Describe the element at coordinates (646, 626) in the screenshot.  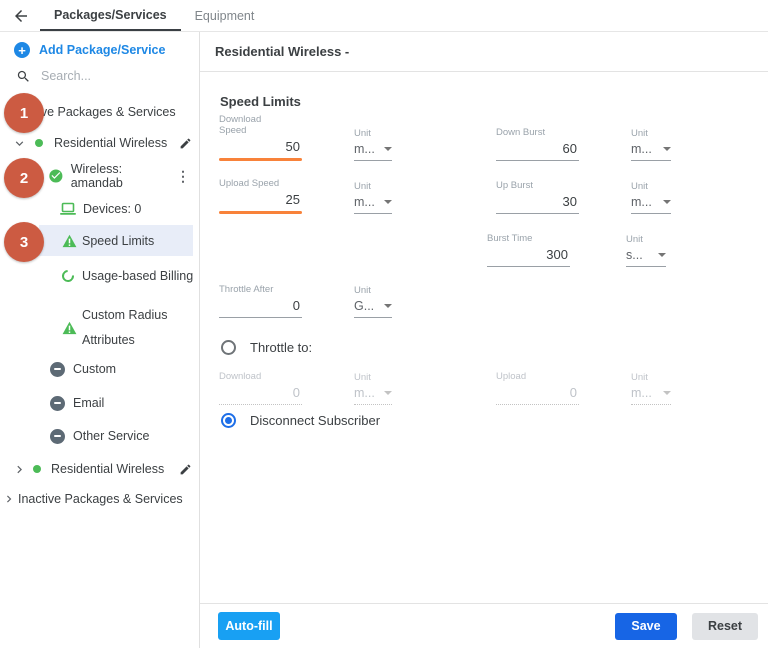
I see `save-button: Save` at that location.